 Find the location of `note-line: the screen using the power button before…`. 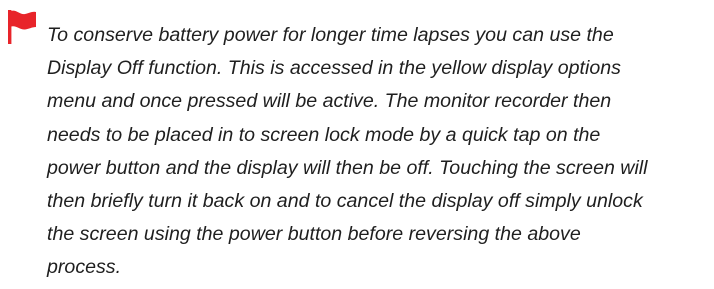

note-line: the screen using the power button before… is located at coordinates (314, 234).